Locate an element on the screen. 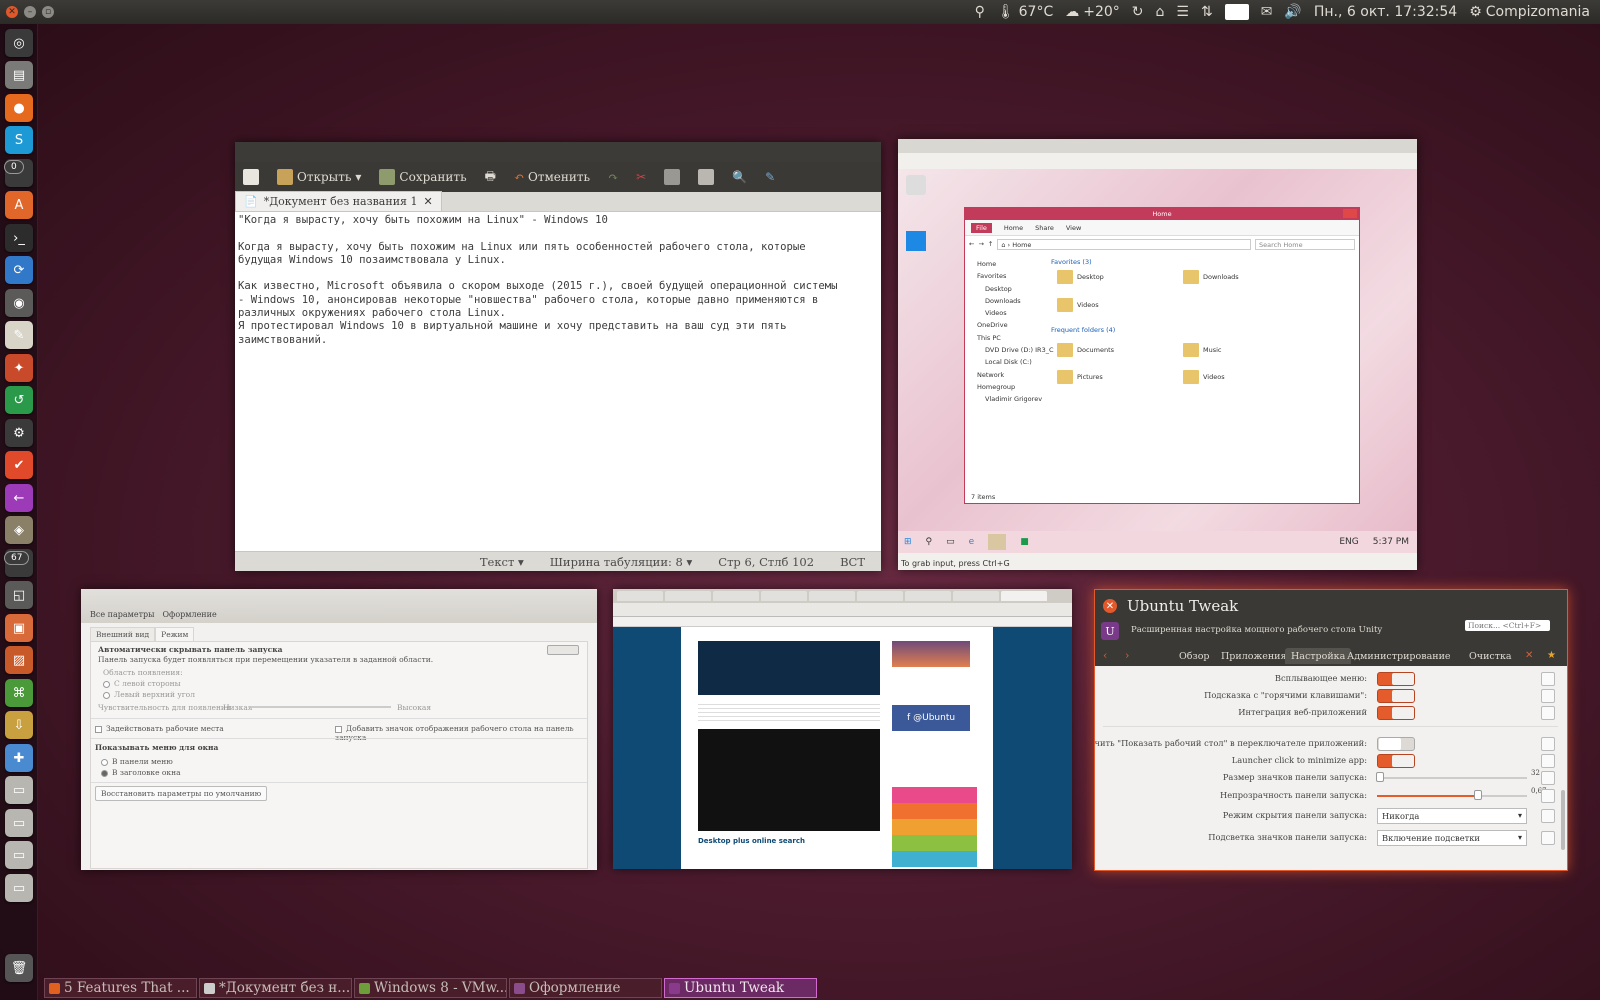 The width and height of the screenshot is (1600, 1000). folder-item: Downloads is located at coordinates (1211, 277).